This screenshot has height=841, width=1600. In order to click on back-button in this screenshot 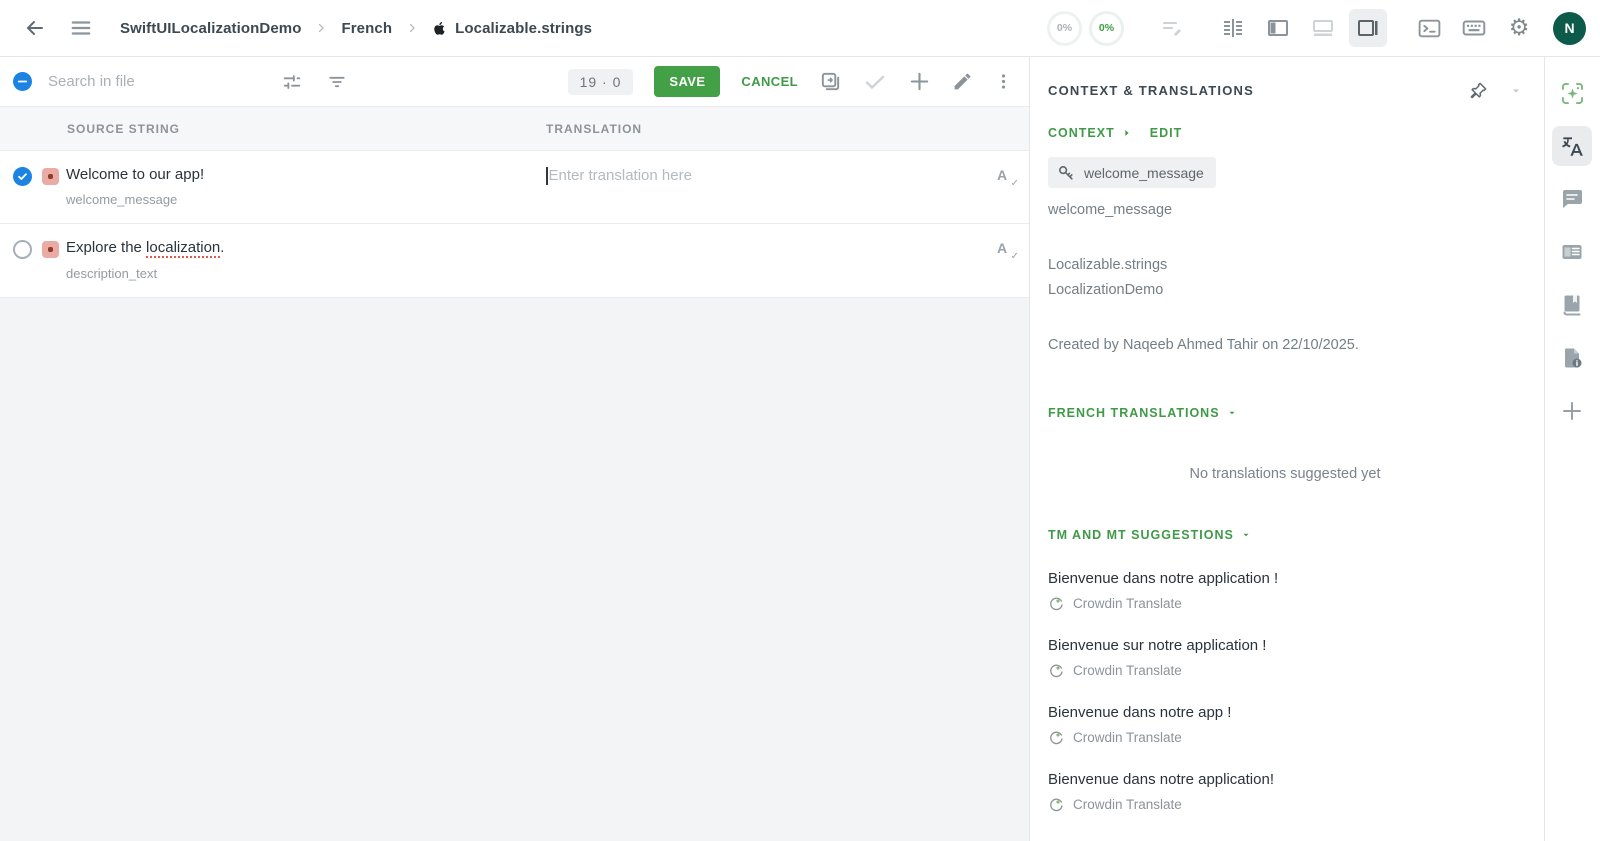, I will do `click(35, 28)`.